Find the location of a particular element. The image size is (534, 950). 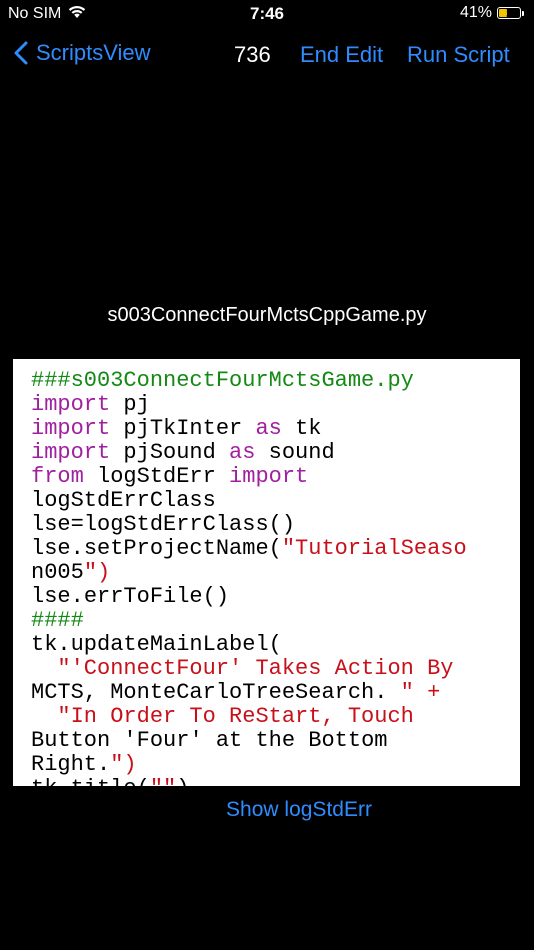

code-line: lse.errToFile() is located at coordinates (130, 596).